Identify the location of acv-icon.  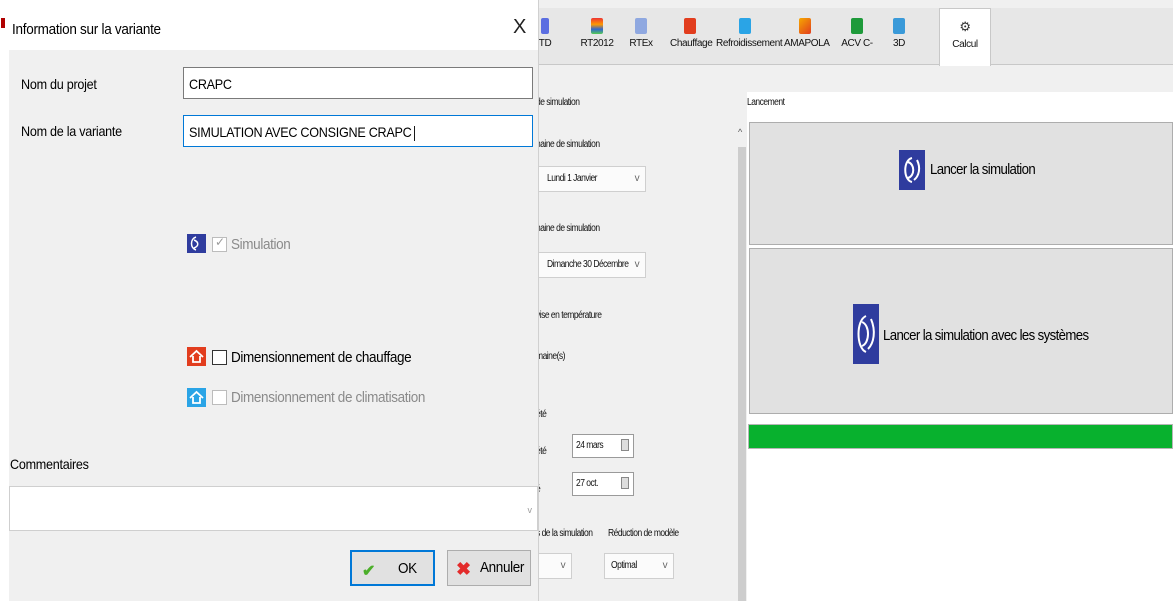
(857, 26).